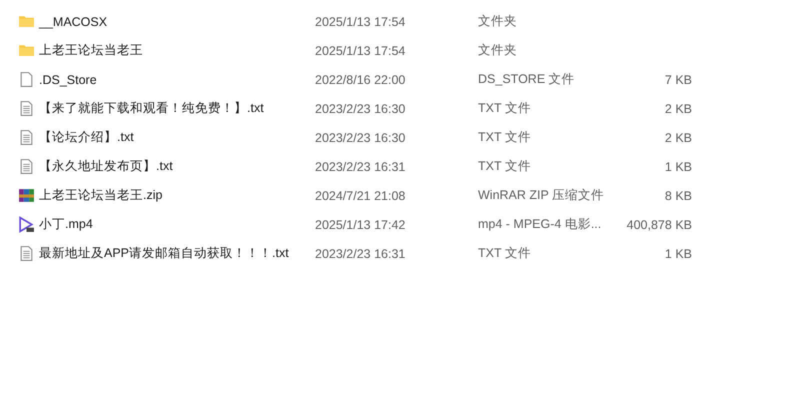 The height and width of the screenshot is (419, 800). Describe the element at coordinates (177, 224) in the screenshot. I see `file-name: 小丁.mp4` at that location.